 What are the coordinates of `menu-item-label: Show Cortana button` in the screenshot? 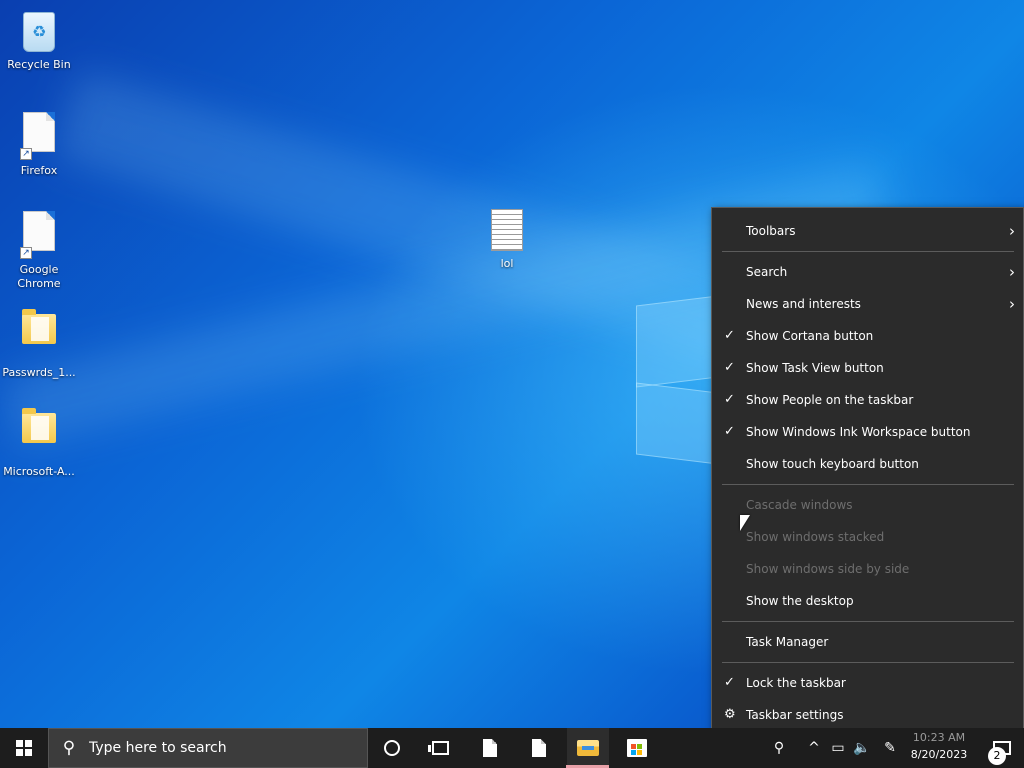 It's located at (810, 336).